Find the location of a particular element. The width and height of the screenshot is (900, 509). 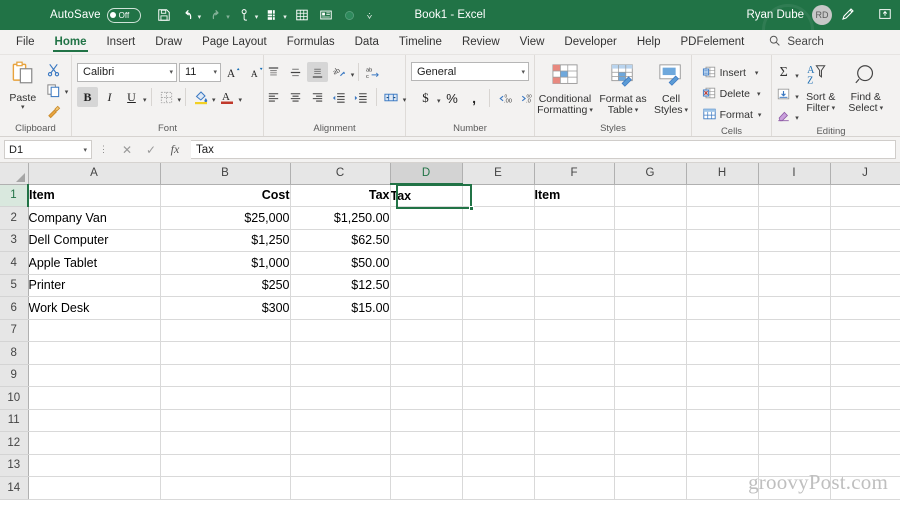

merge-center-icon is located at coordinates (391, 97).